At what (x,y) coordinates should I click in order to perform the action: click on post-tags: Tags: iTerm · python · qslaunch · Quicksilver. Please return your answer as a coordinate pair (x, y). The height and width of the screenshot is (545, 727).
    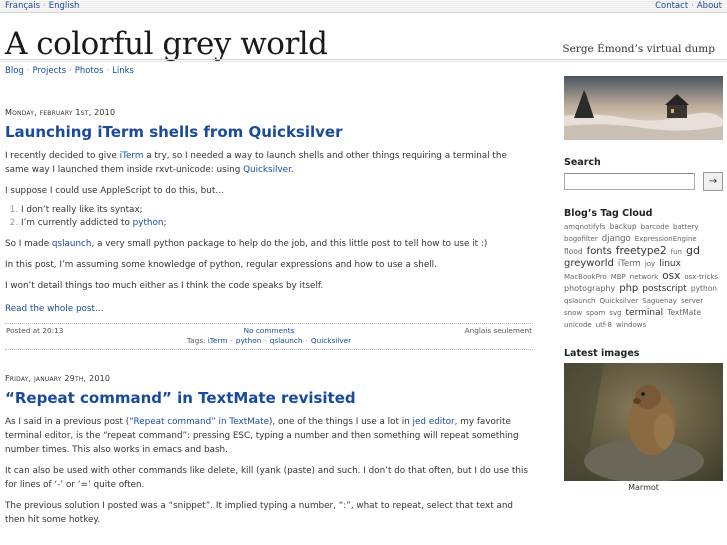
    Looking at the image, I should click on (269, 341).